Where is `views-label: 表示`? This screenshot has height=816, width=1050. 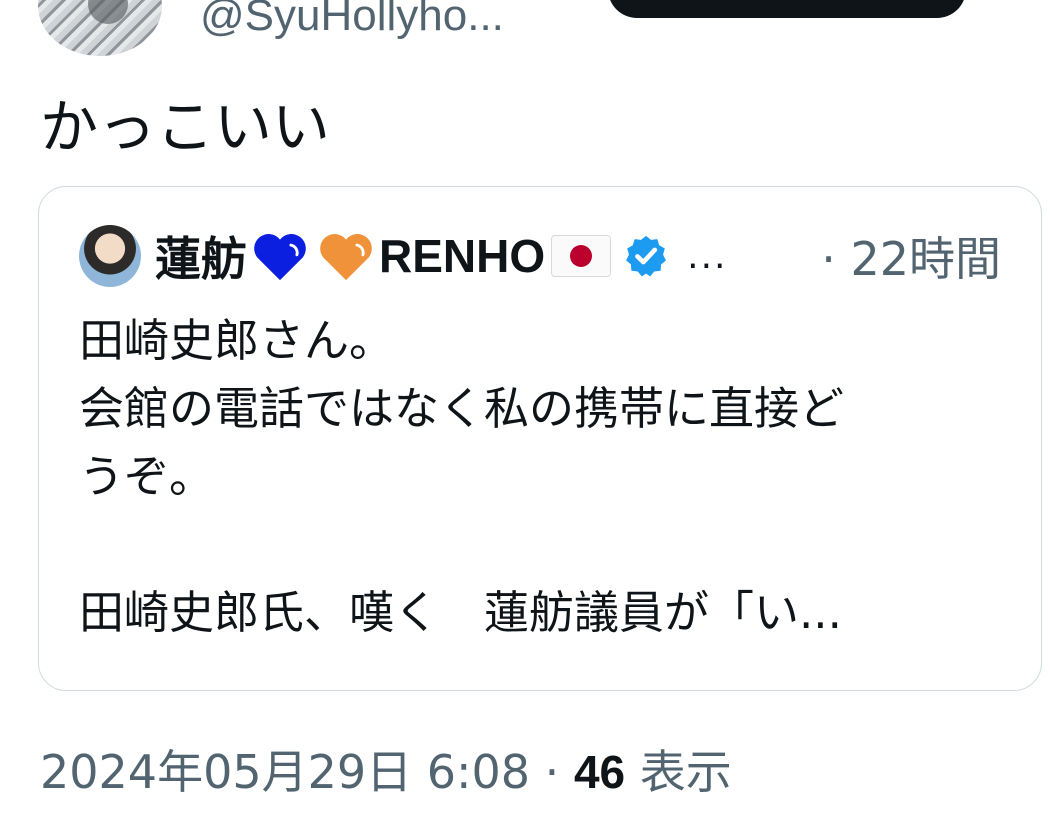
views-label: 表示 is located at coordinates (678, 772).